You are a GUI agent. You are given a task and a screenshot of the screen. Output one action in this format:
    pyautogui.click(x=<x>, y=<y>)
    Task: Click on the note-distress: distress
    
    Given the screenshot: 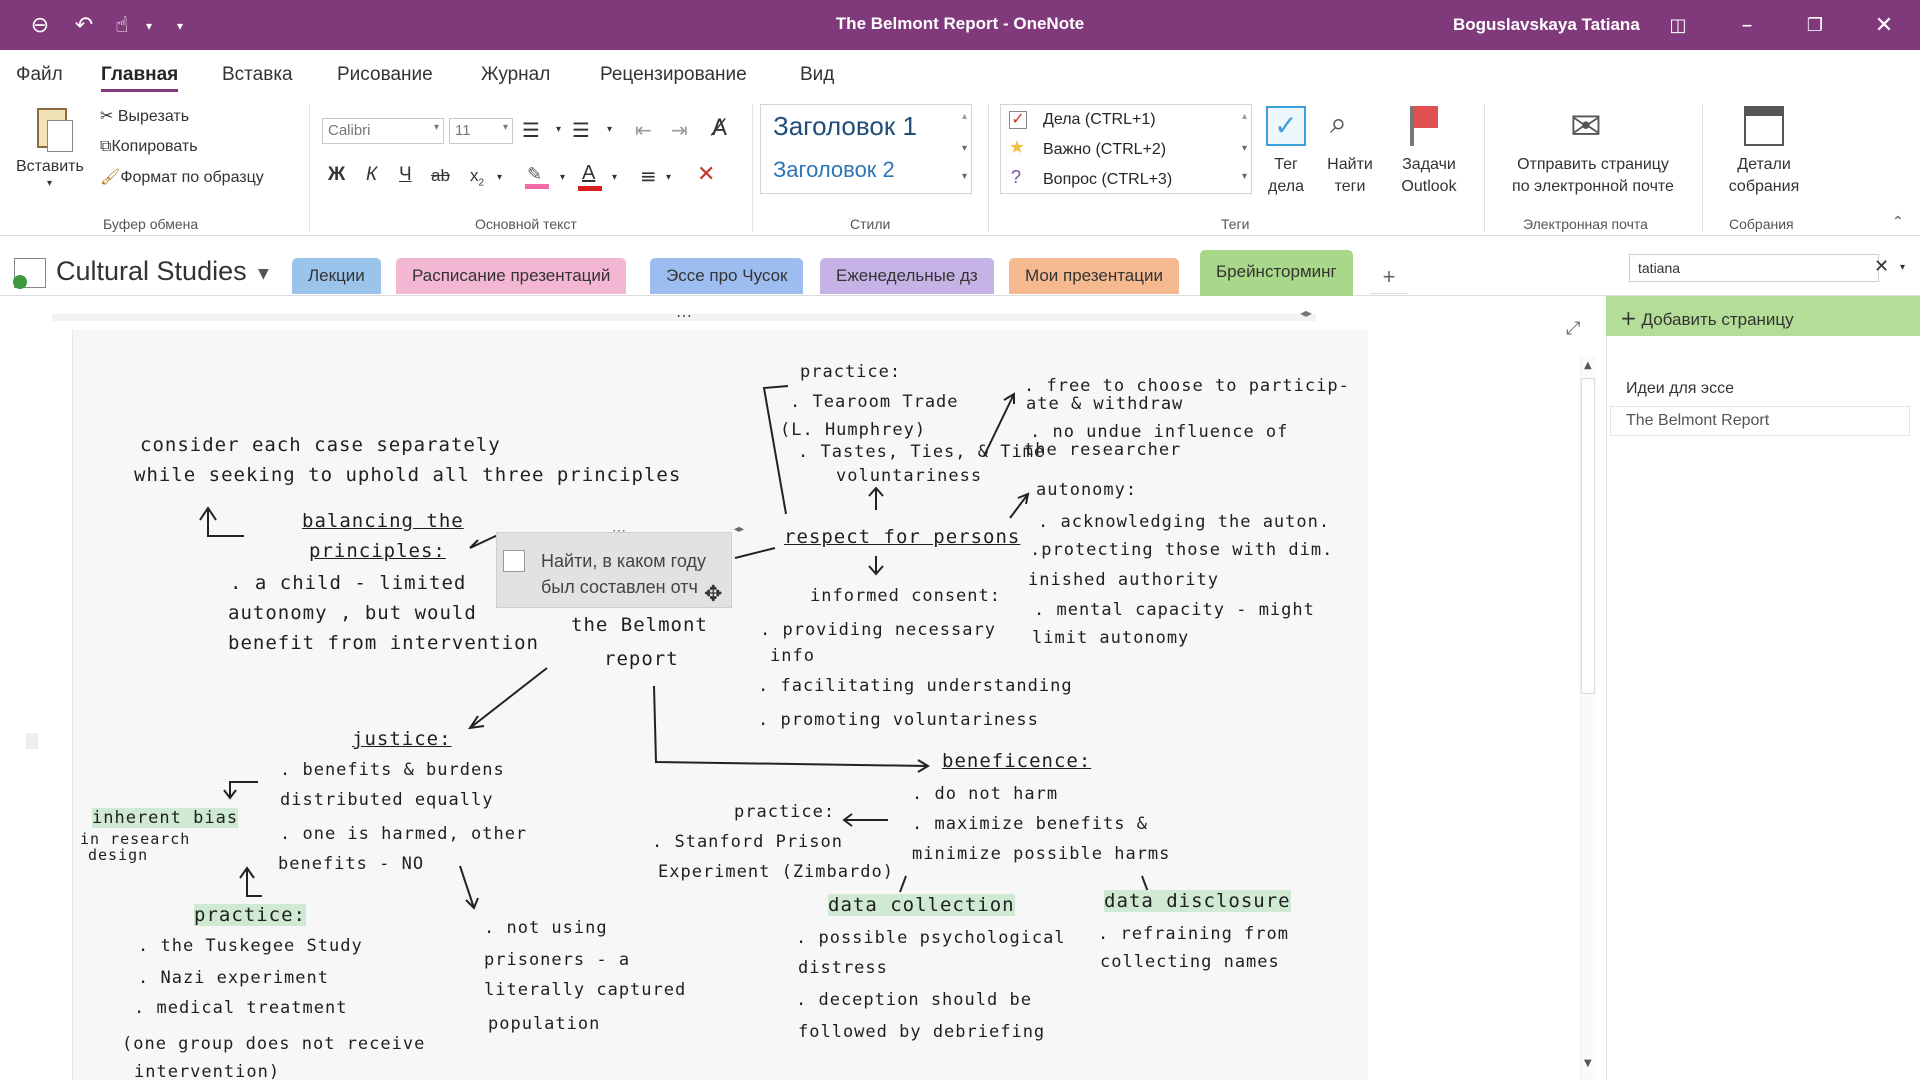 What is the action you would take?
    pyautogui.click(x=843, y=968)
    